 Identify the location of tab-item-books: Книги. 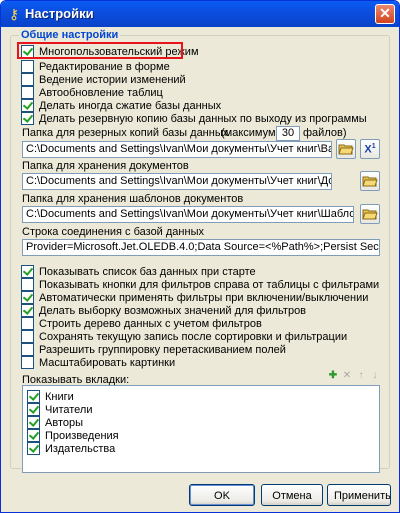
(50, 396).